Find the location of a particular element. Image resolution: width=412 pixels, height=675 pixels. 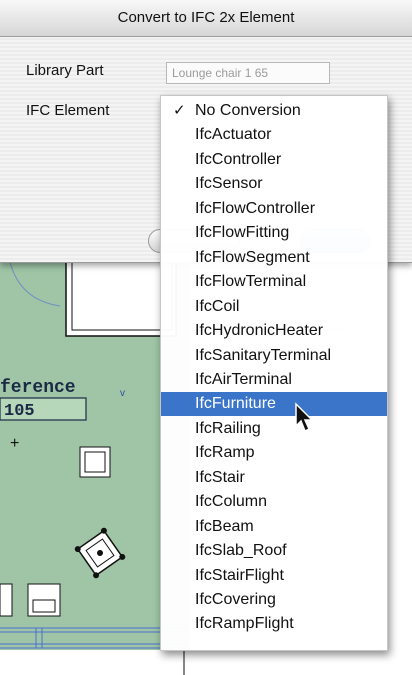

menu-item-label: IfcHydronicHeater is located at coordinates (259, 331).